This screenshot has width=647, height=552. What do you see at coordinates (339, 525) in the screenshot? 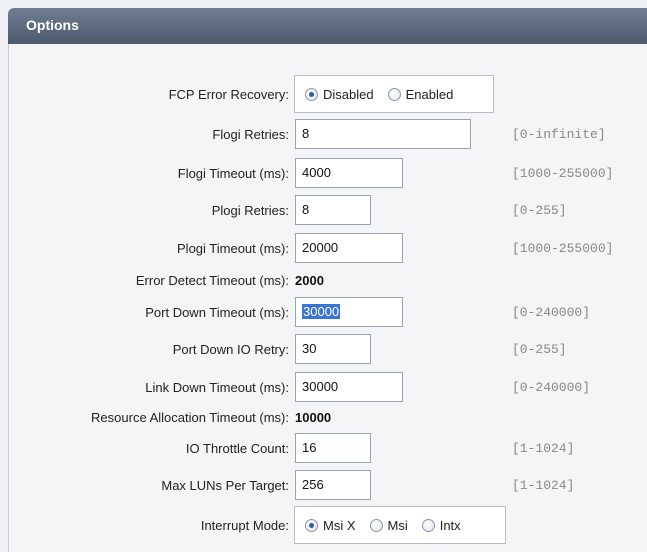
I see `interrupt-msix-label: Msi X` at bounding box center [339, 525].